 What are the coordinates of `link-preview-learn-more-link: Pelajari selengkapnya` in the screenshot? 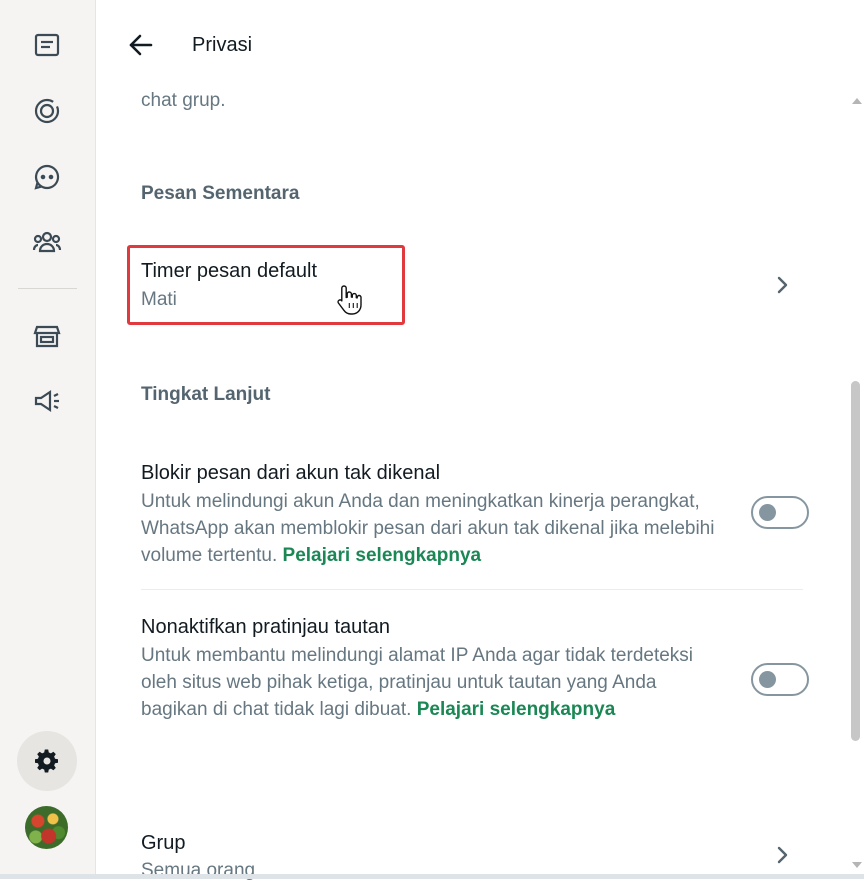 It's located at (516, 709).